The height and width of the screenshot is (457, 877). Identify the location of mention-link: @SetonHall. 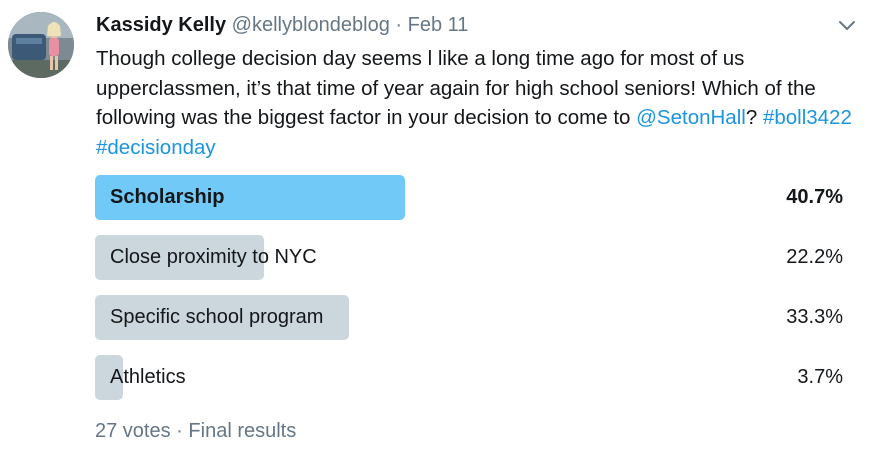
(691, 117).